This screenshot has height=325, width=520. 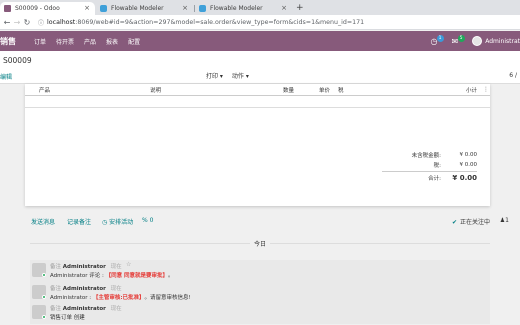 I want to click on message-body: Administrator : 【主管审核:已批准】。请留意审核信息!, so click(x=120, y=297).